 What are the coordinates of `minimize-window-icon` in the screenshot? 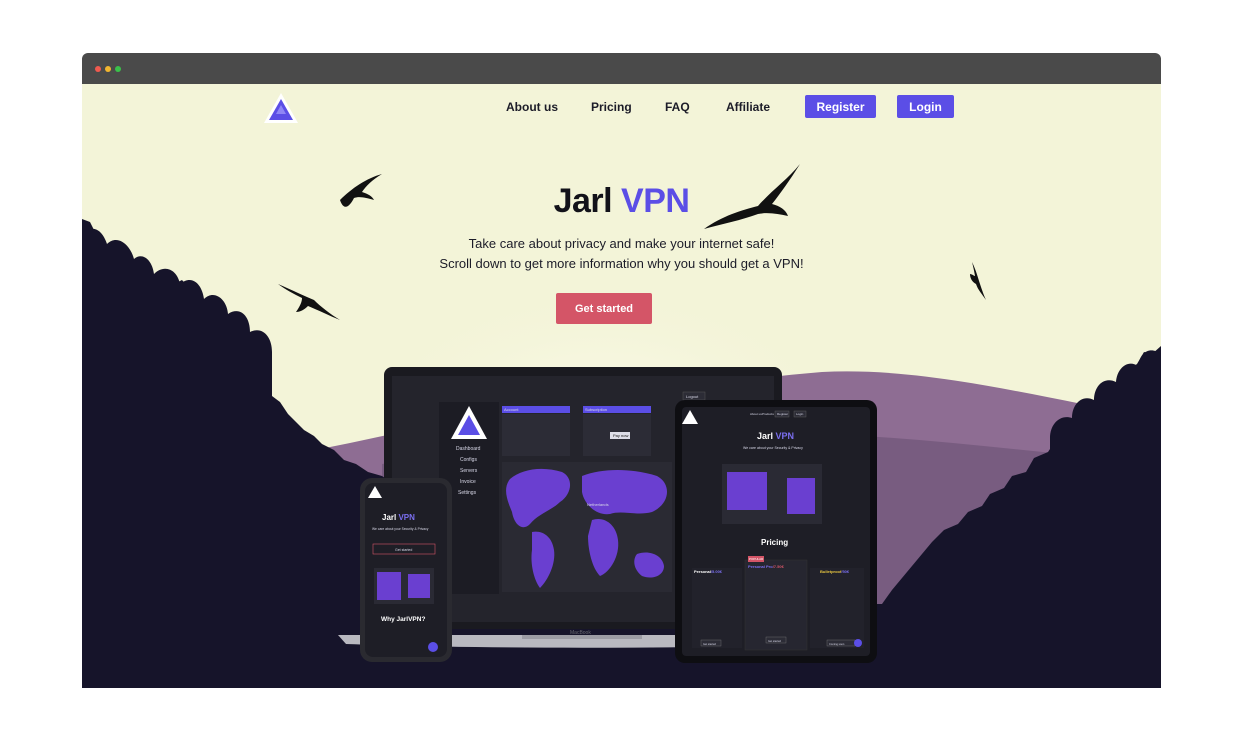 It's located at (108, 69).